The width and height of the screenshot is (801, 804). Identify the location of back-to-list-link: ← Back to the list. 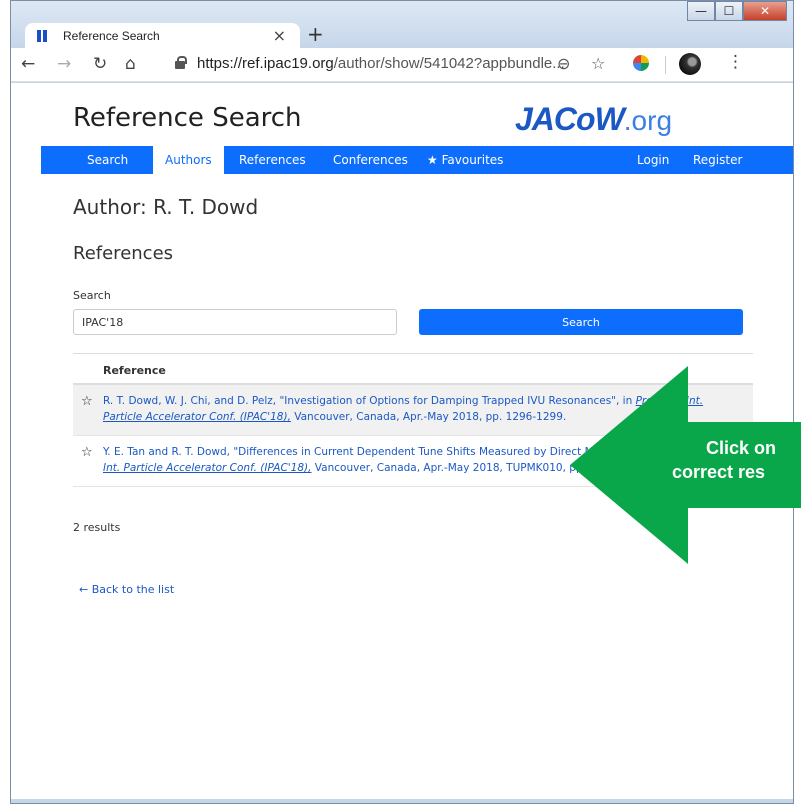
(126, 589).